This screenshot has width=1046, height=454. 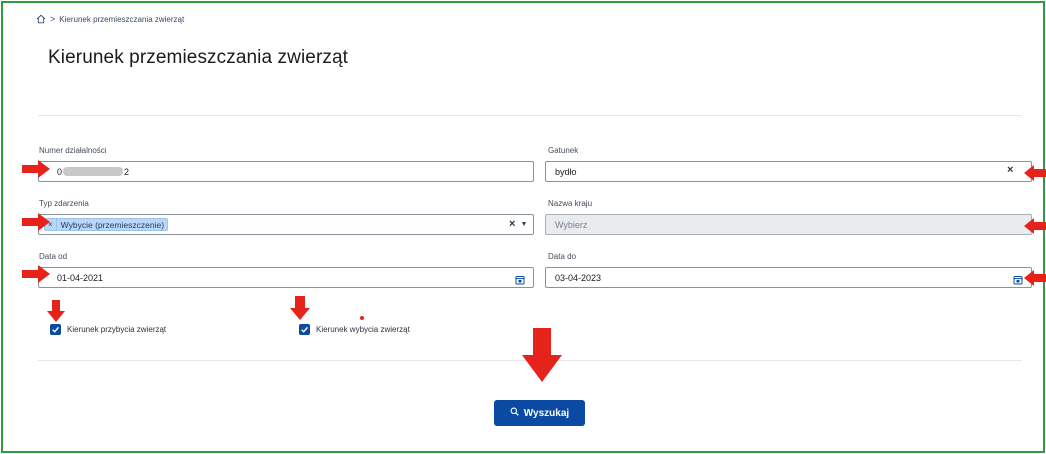 What do you see at coordinates (286, 277) in the screenshot?
I see `data-od-input: 01-04-2021` at bounding box center [286, 277].